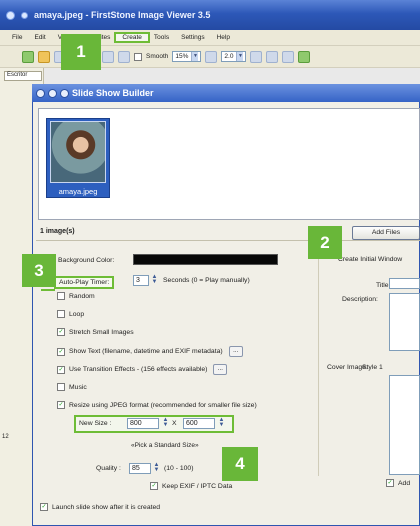 The image size is (420, 526). Describe the element at coordinates (143, 423) in the screenshot. I see `width-input: 800` at that location.